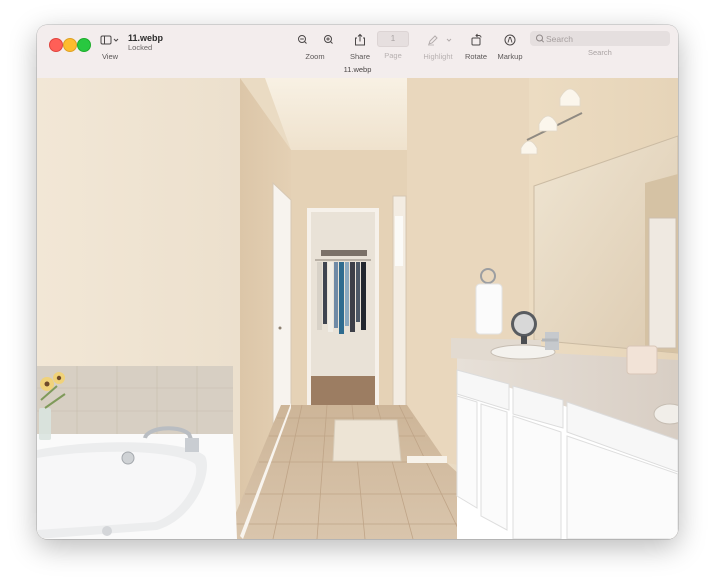 Image resolution: width=715 pixels, height=588 pixels. I want to click on pencil-icon, so click(440, 40).